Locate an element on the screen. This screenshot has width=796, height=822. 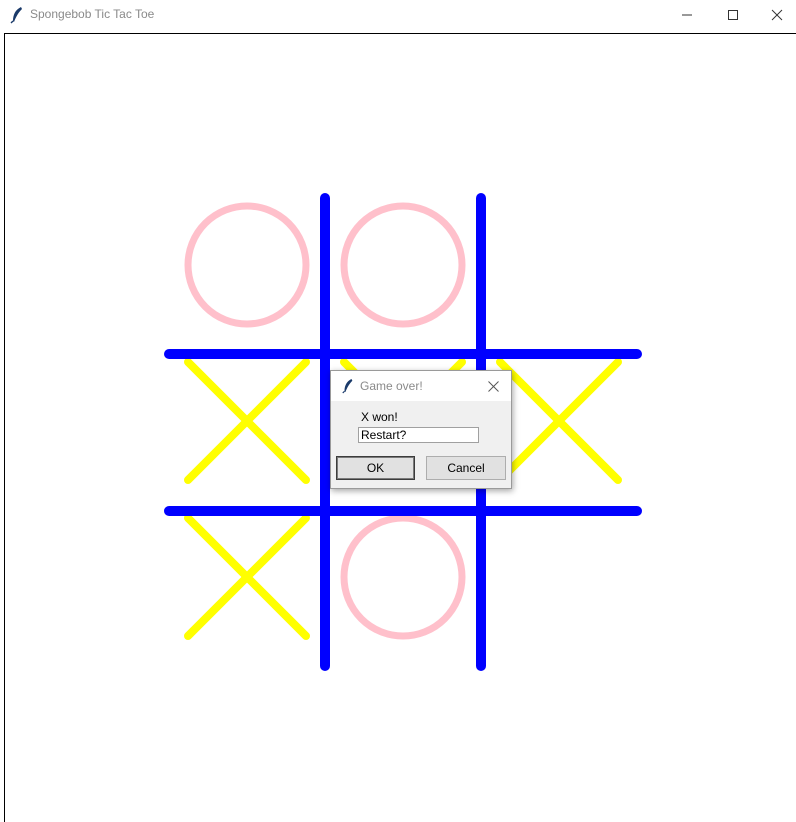
dialog-message: X won! is located at coordinates (379, 417).